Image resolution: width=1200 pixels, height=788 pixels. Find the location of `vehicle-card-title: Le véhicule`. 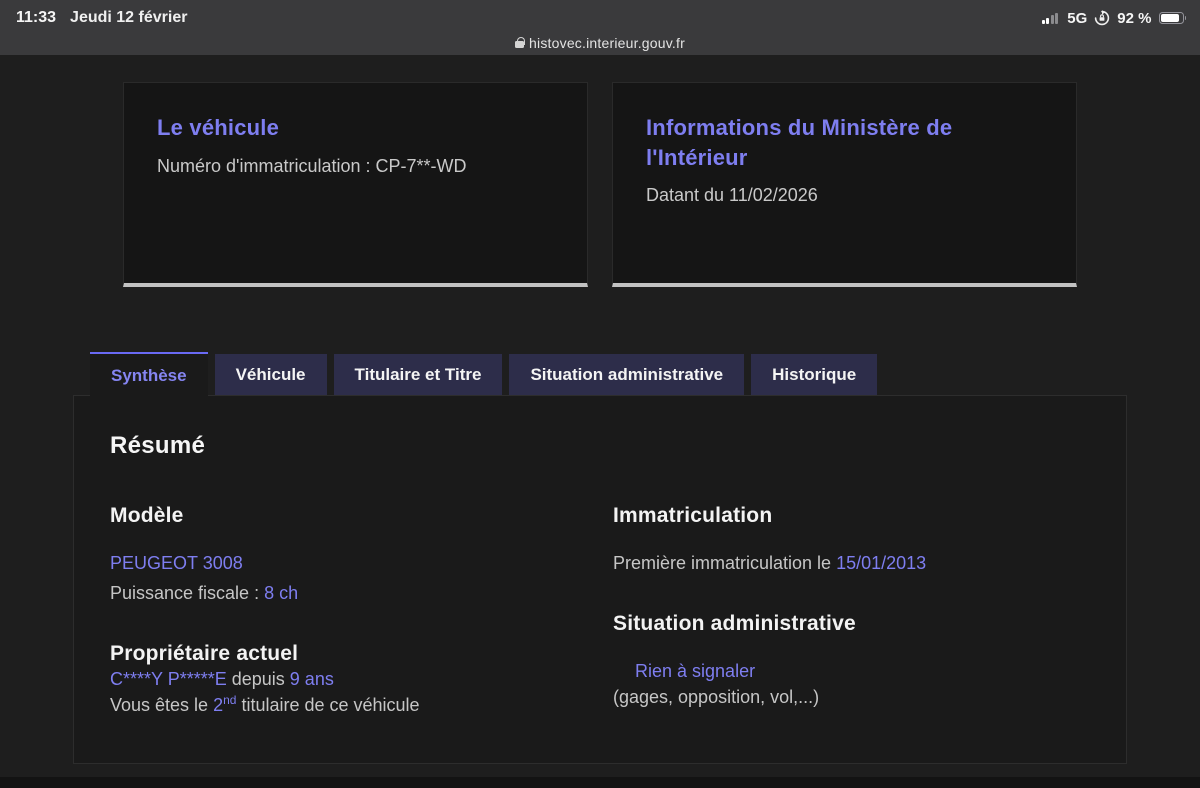

vehicle-card-title: Le véhicule is located at coordinates (218, 127).